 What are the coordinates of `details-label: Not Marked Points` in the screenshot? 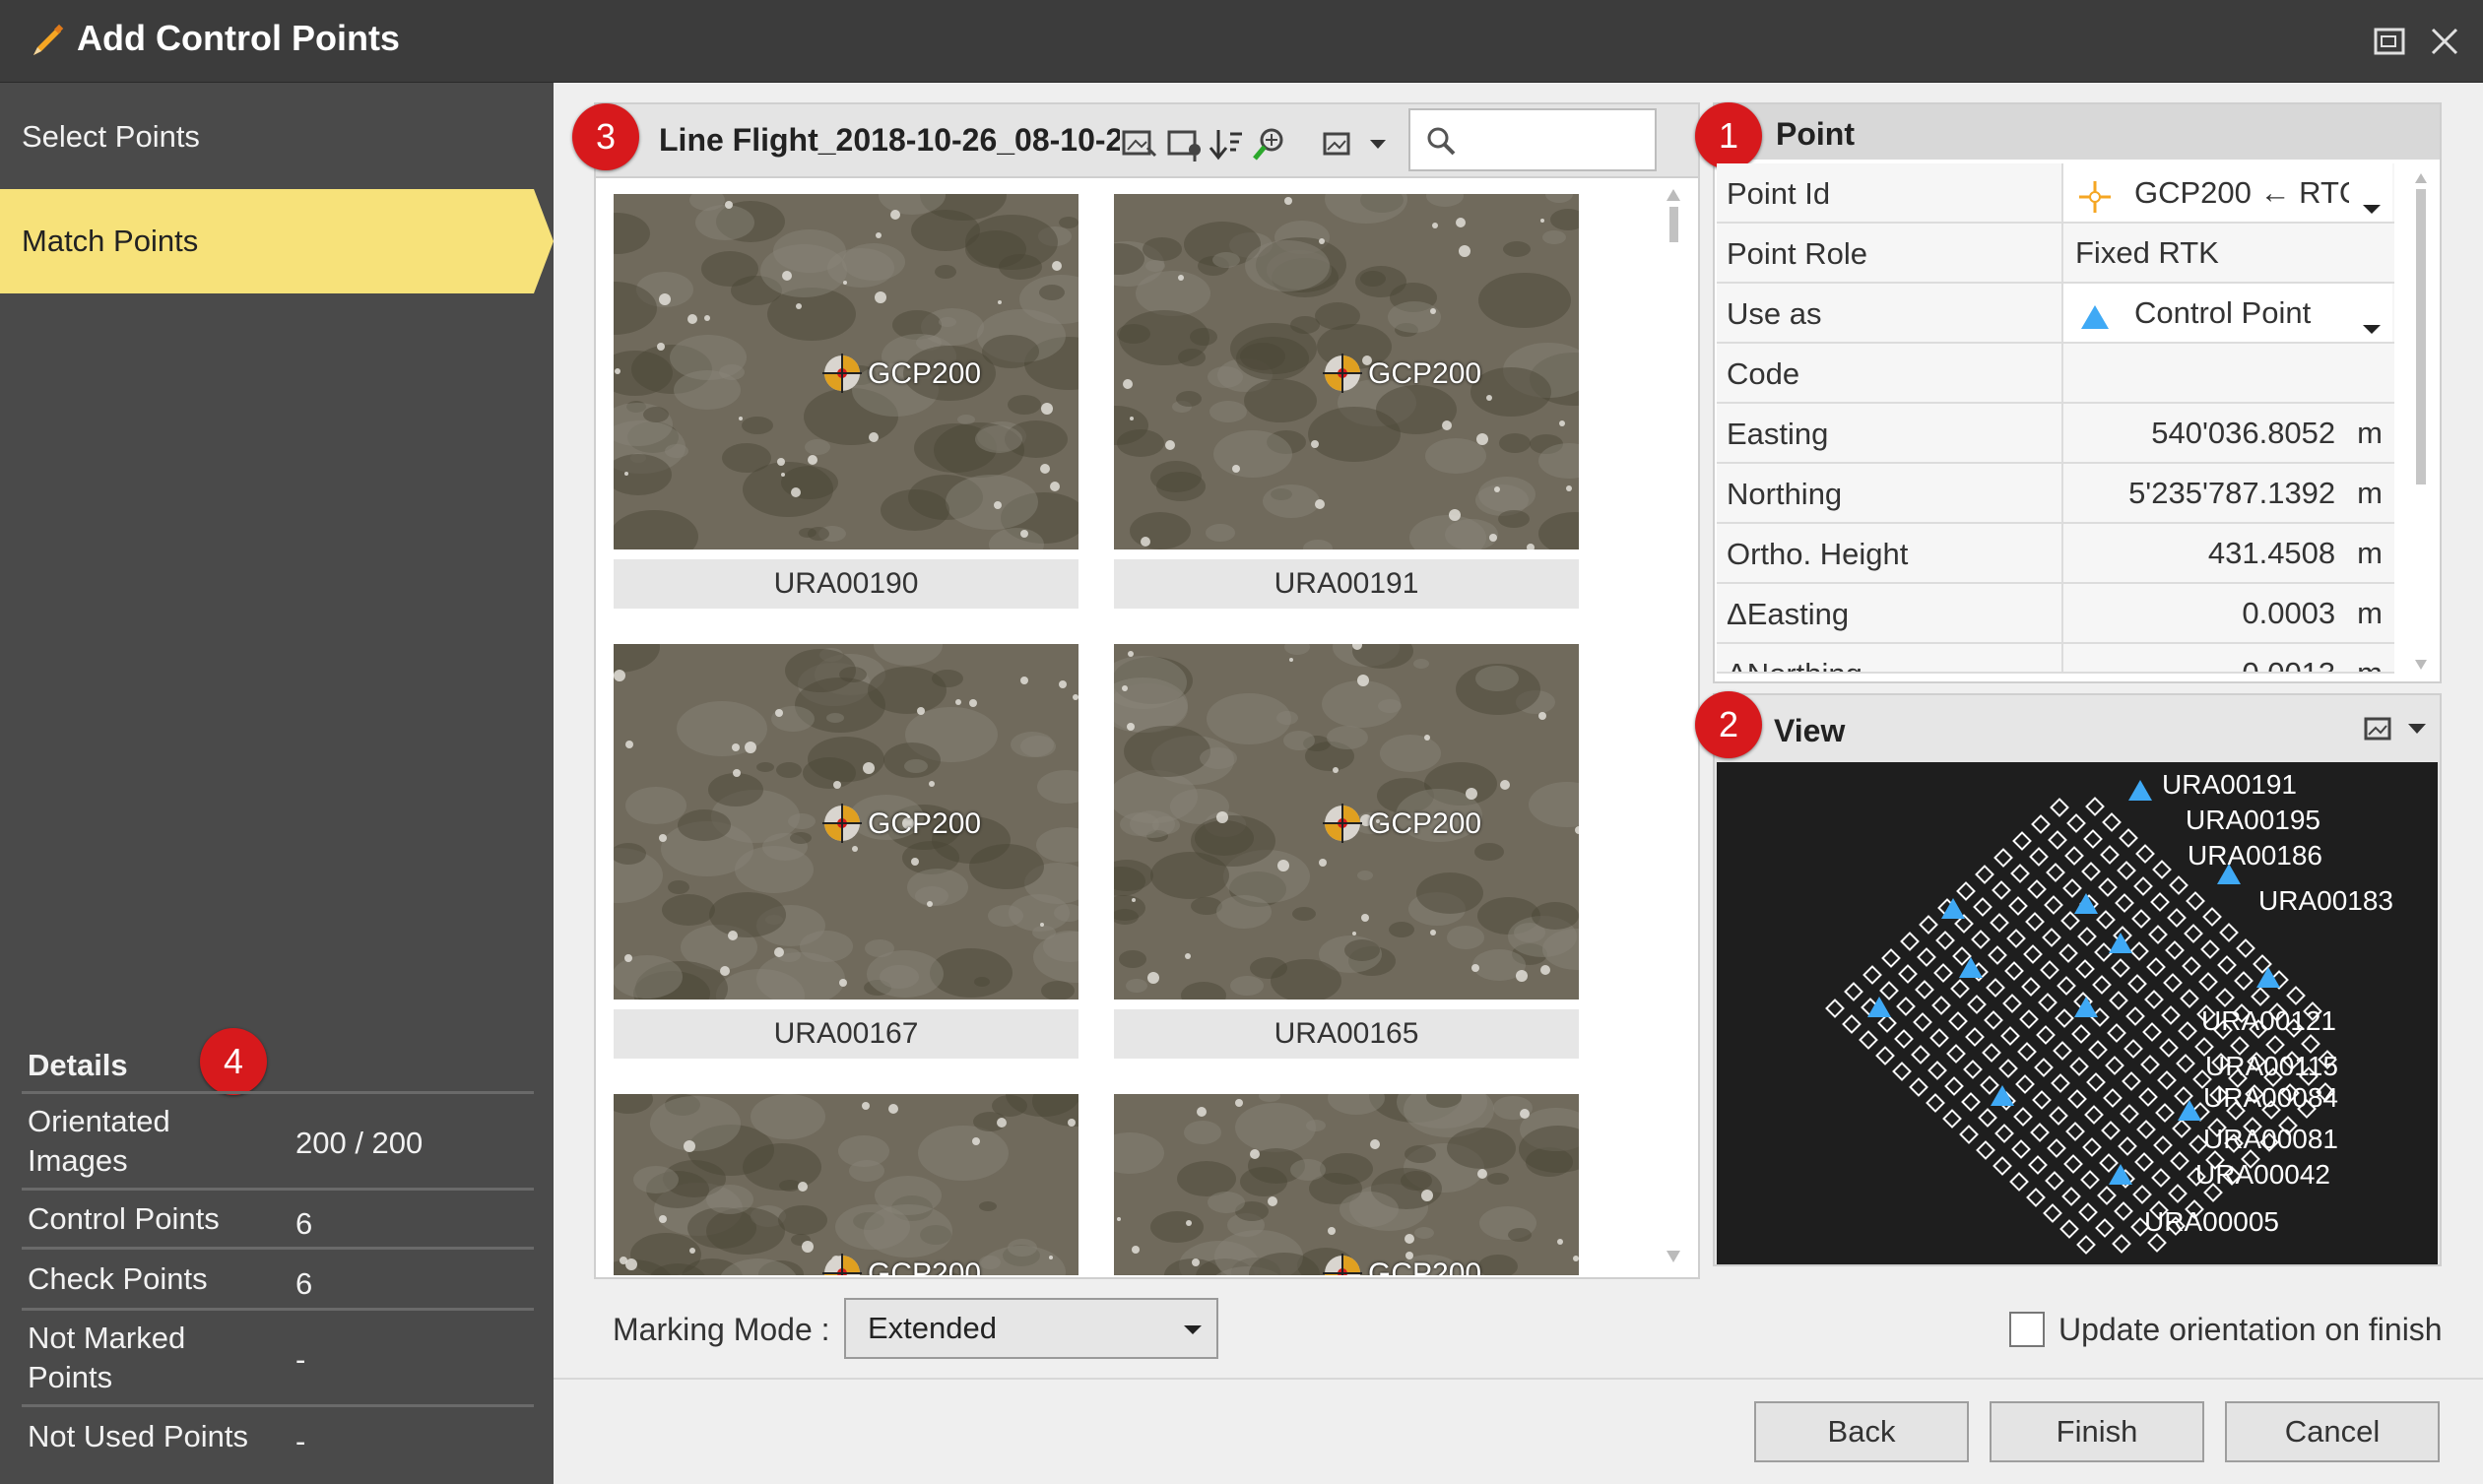 It's located at (107, 1357).